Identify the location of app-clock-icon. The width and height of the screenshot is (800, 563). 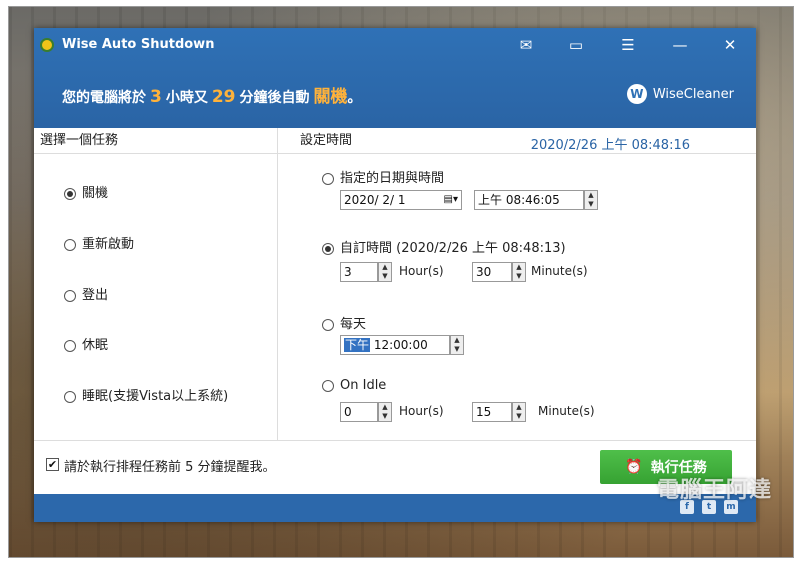
(47, 45).